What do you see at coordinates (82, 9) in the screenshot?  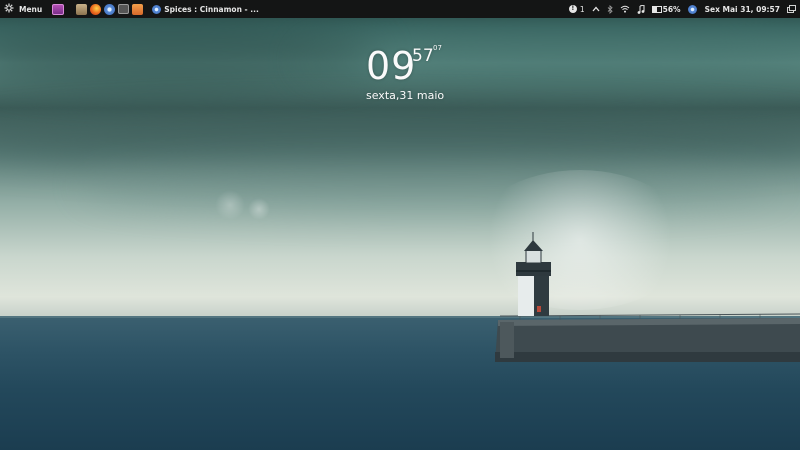 I see `files-app-icon` at bounding box center [82, 9].